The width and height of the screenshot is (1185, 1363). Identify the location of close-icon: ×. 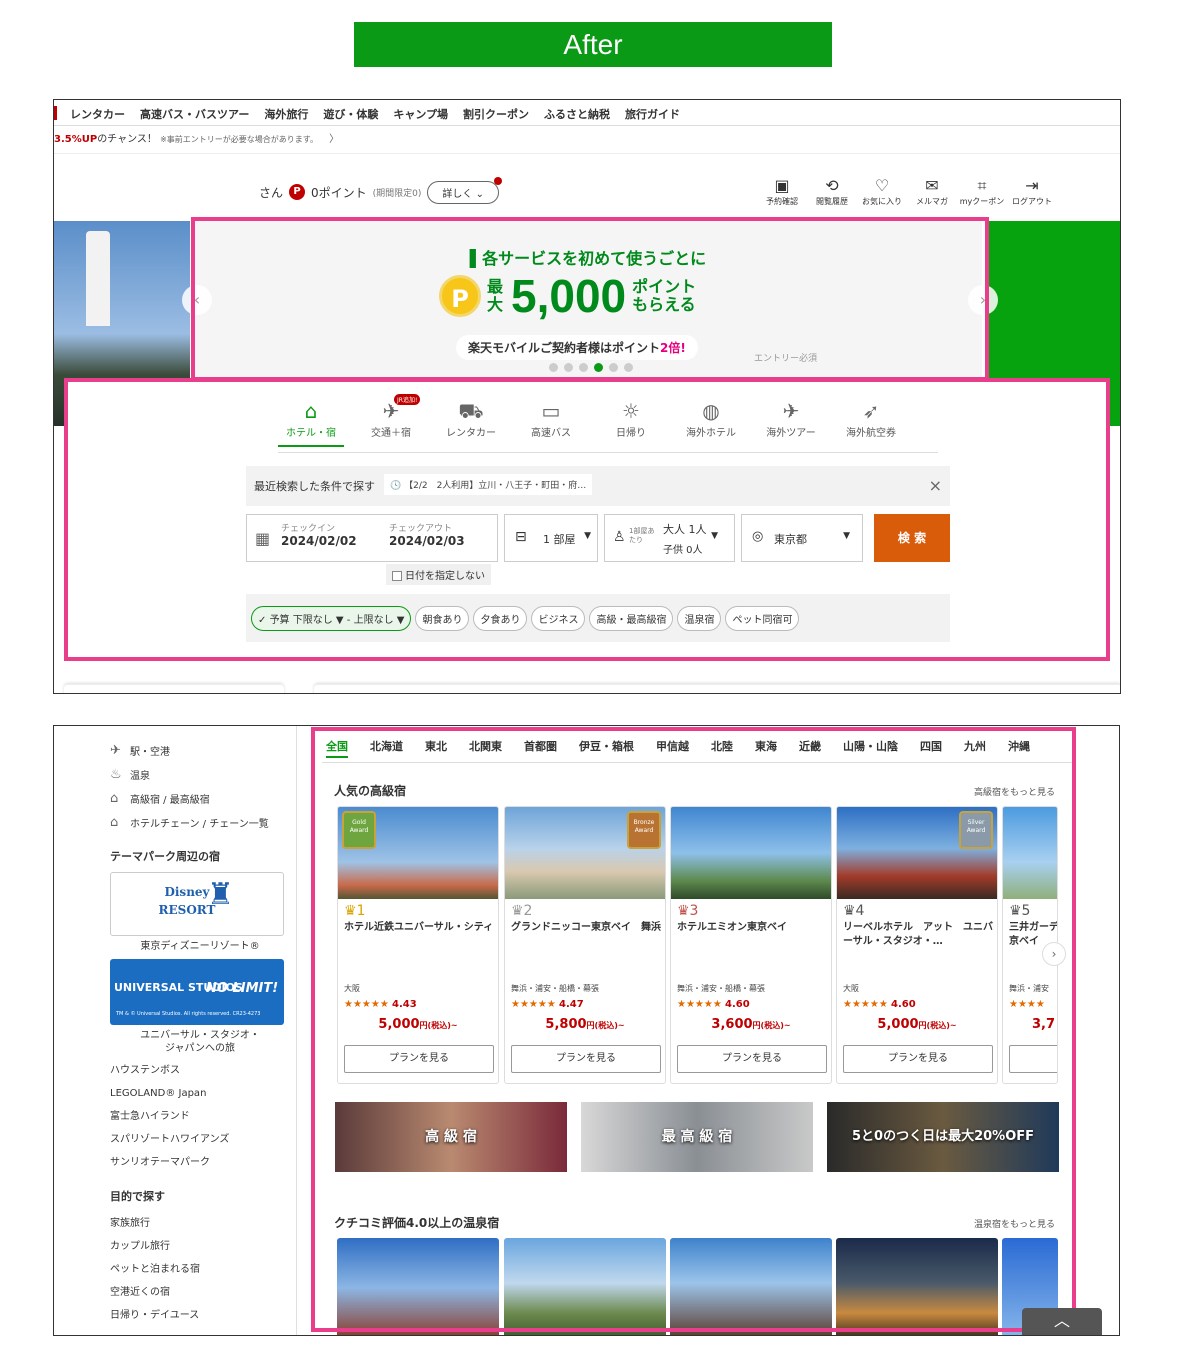
(935, 485).